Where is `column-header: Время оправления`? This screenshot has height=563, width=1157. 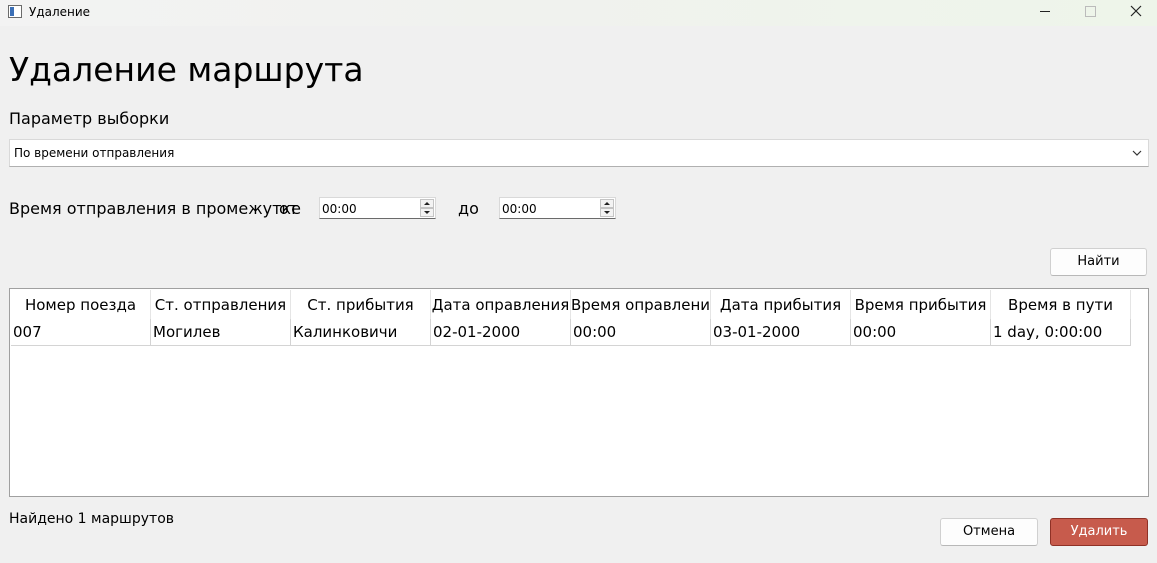
column-header: Время оправления is located at coordinates (641, 304).